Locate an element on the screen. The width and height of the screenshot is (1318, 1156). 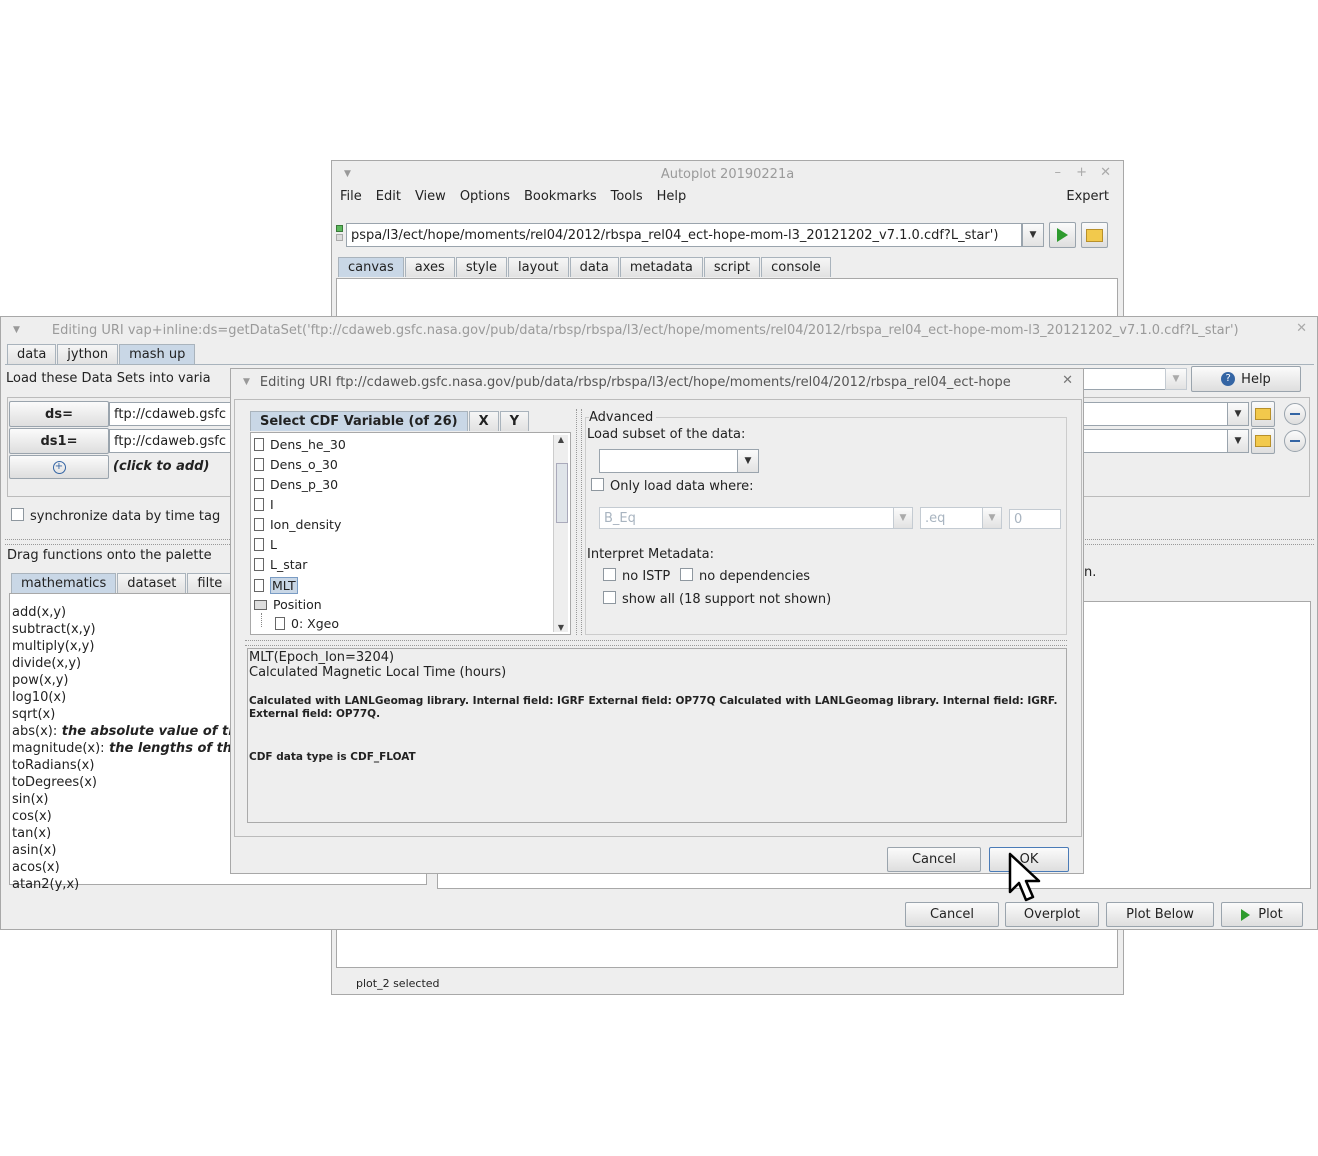
function-item: cos(x) is located at coordinates (32, 816).